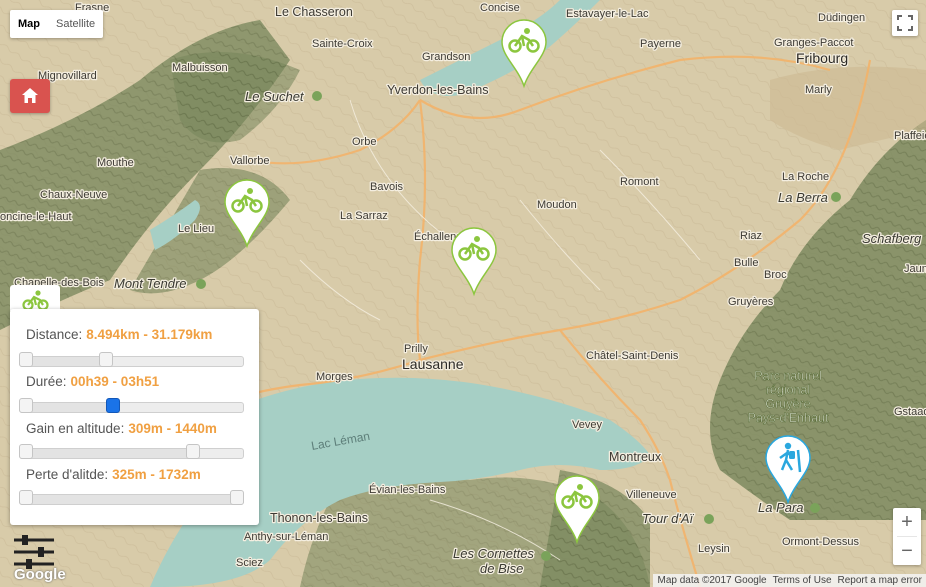 The image size is (926, 587). Describe the element at coordinates (635, 457) in the screenshot. I see `place-label: Montreux` at that location.